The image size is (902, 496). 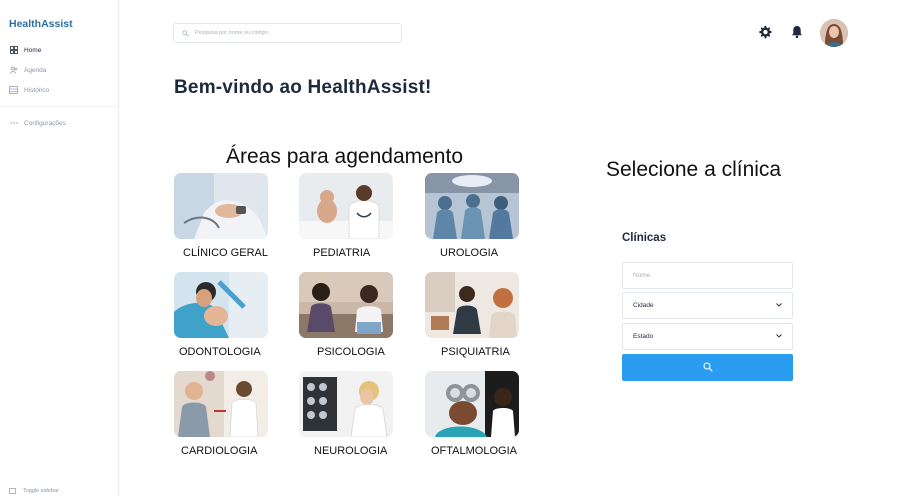 I want to click on dashboard-icon, so click(x=13, y=50).